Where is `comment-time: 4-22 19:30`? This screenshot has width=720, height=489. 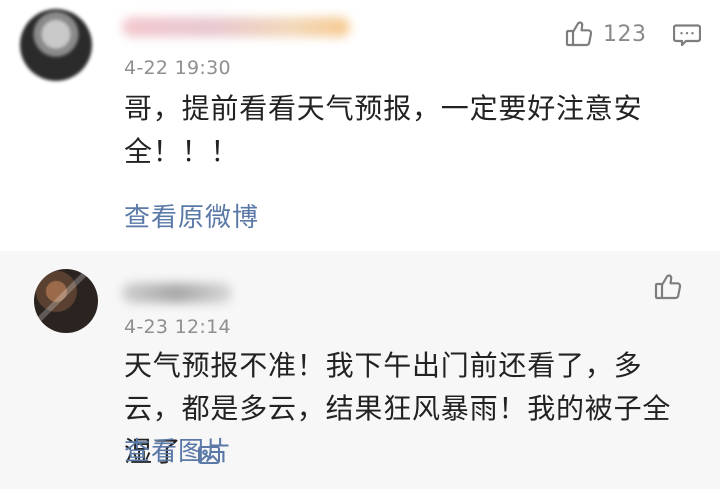 comment-time: 4-22 19:30 is located at coordinates (177, 68).